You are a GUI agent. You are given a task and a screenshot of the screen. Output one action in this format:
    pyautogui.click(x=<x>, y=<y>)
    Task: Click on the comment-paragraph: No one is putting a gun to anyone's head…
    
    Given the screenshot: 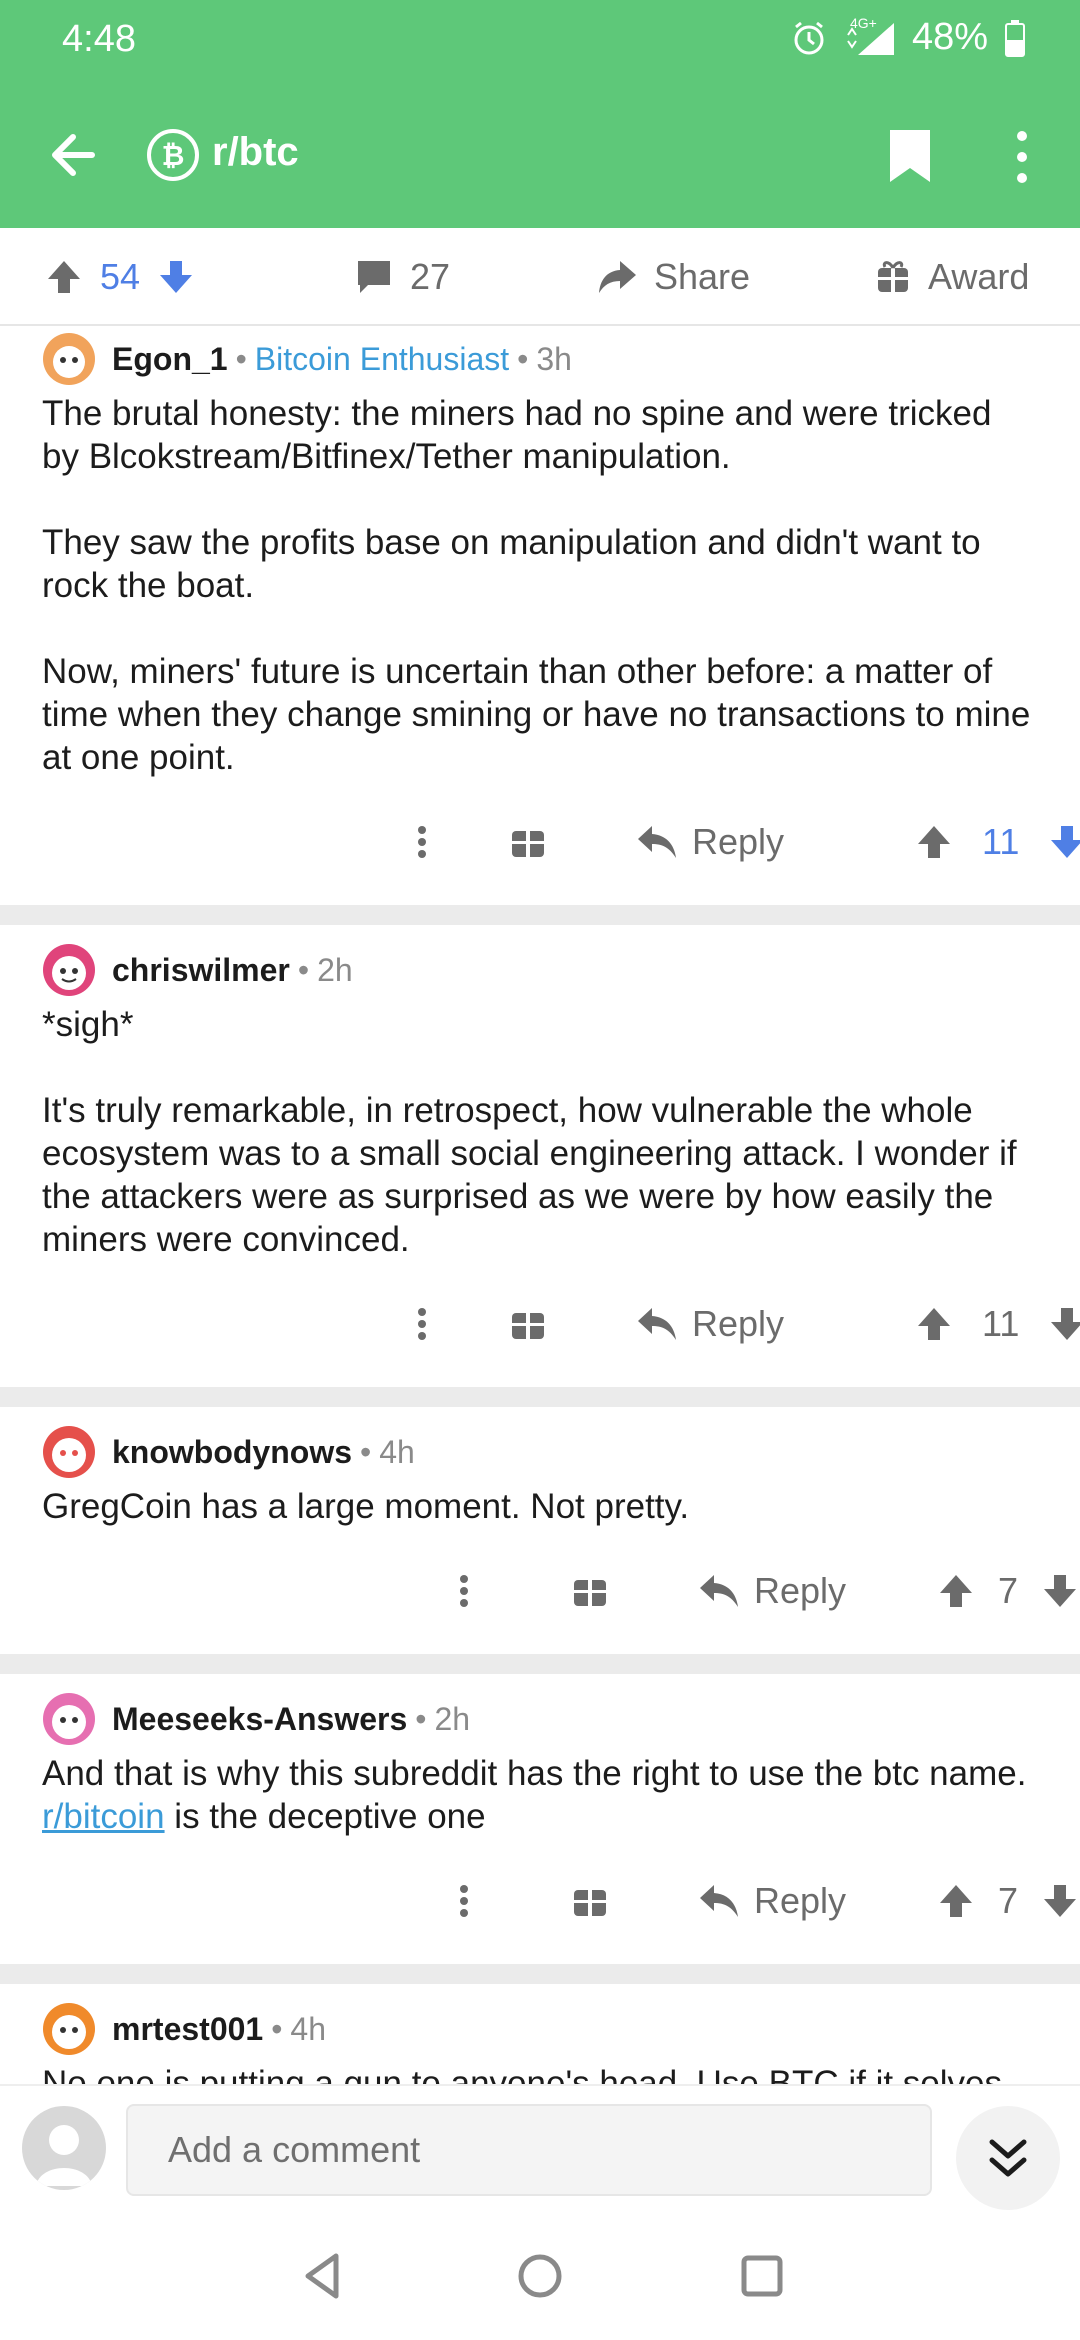 What is the action you would take?
    pyautogui.click(x=522, y=2074)
    